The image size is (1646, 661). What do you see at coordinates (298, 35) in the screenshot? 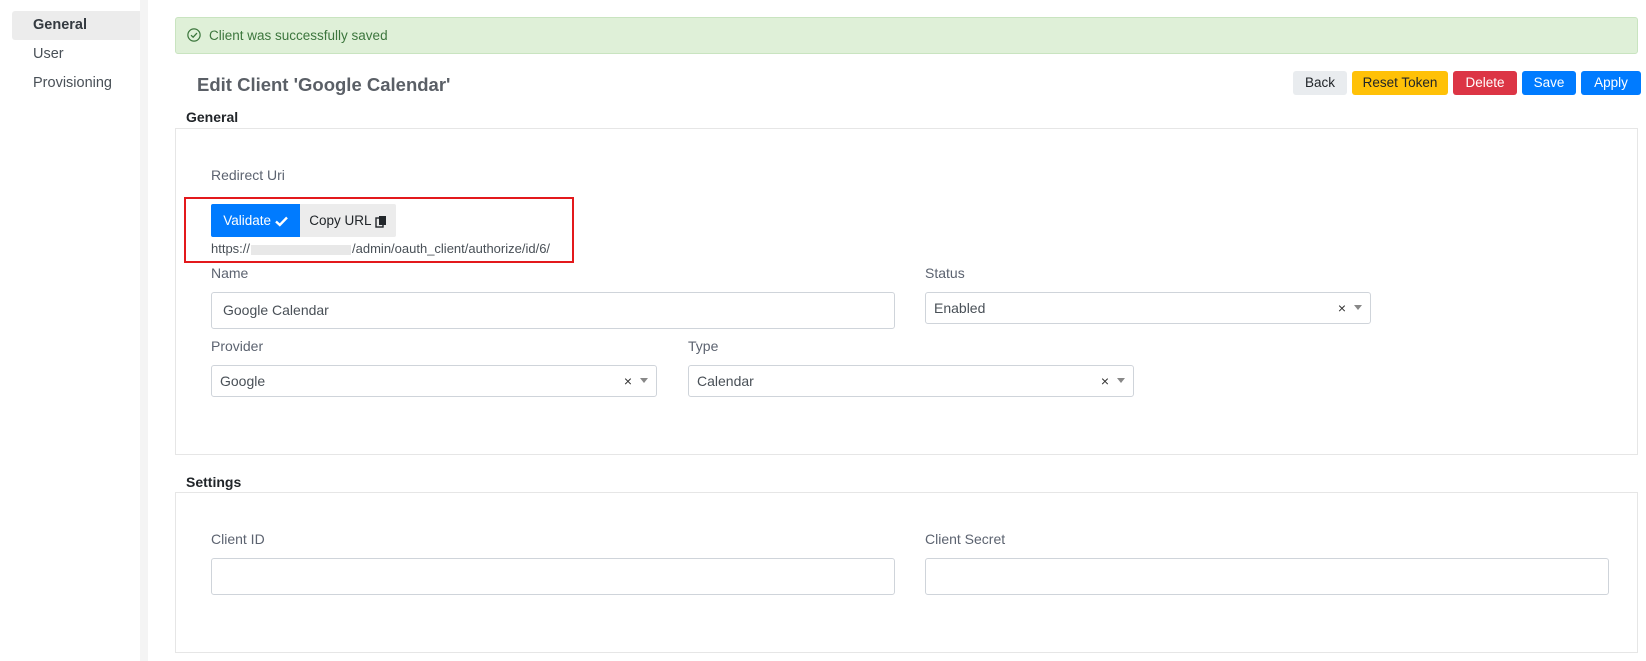
I see `alert-message: Client was successfully saved` at bounding box center [298, 35].